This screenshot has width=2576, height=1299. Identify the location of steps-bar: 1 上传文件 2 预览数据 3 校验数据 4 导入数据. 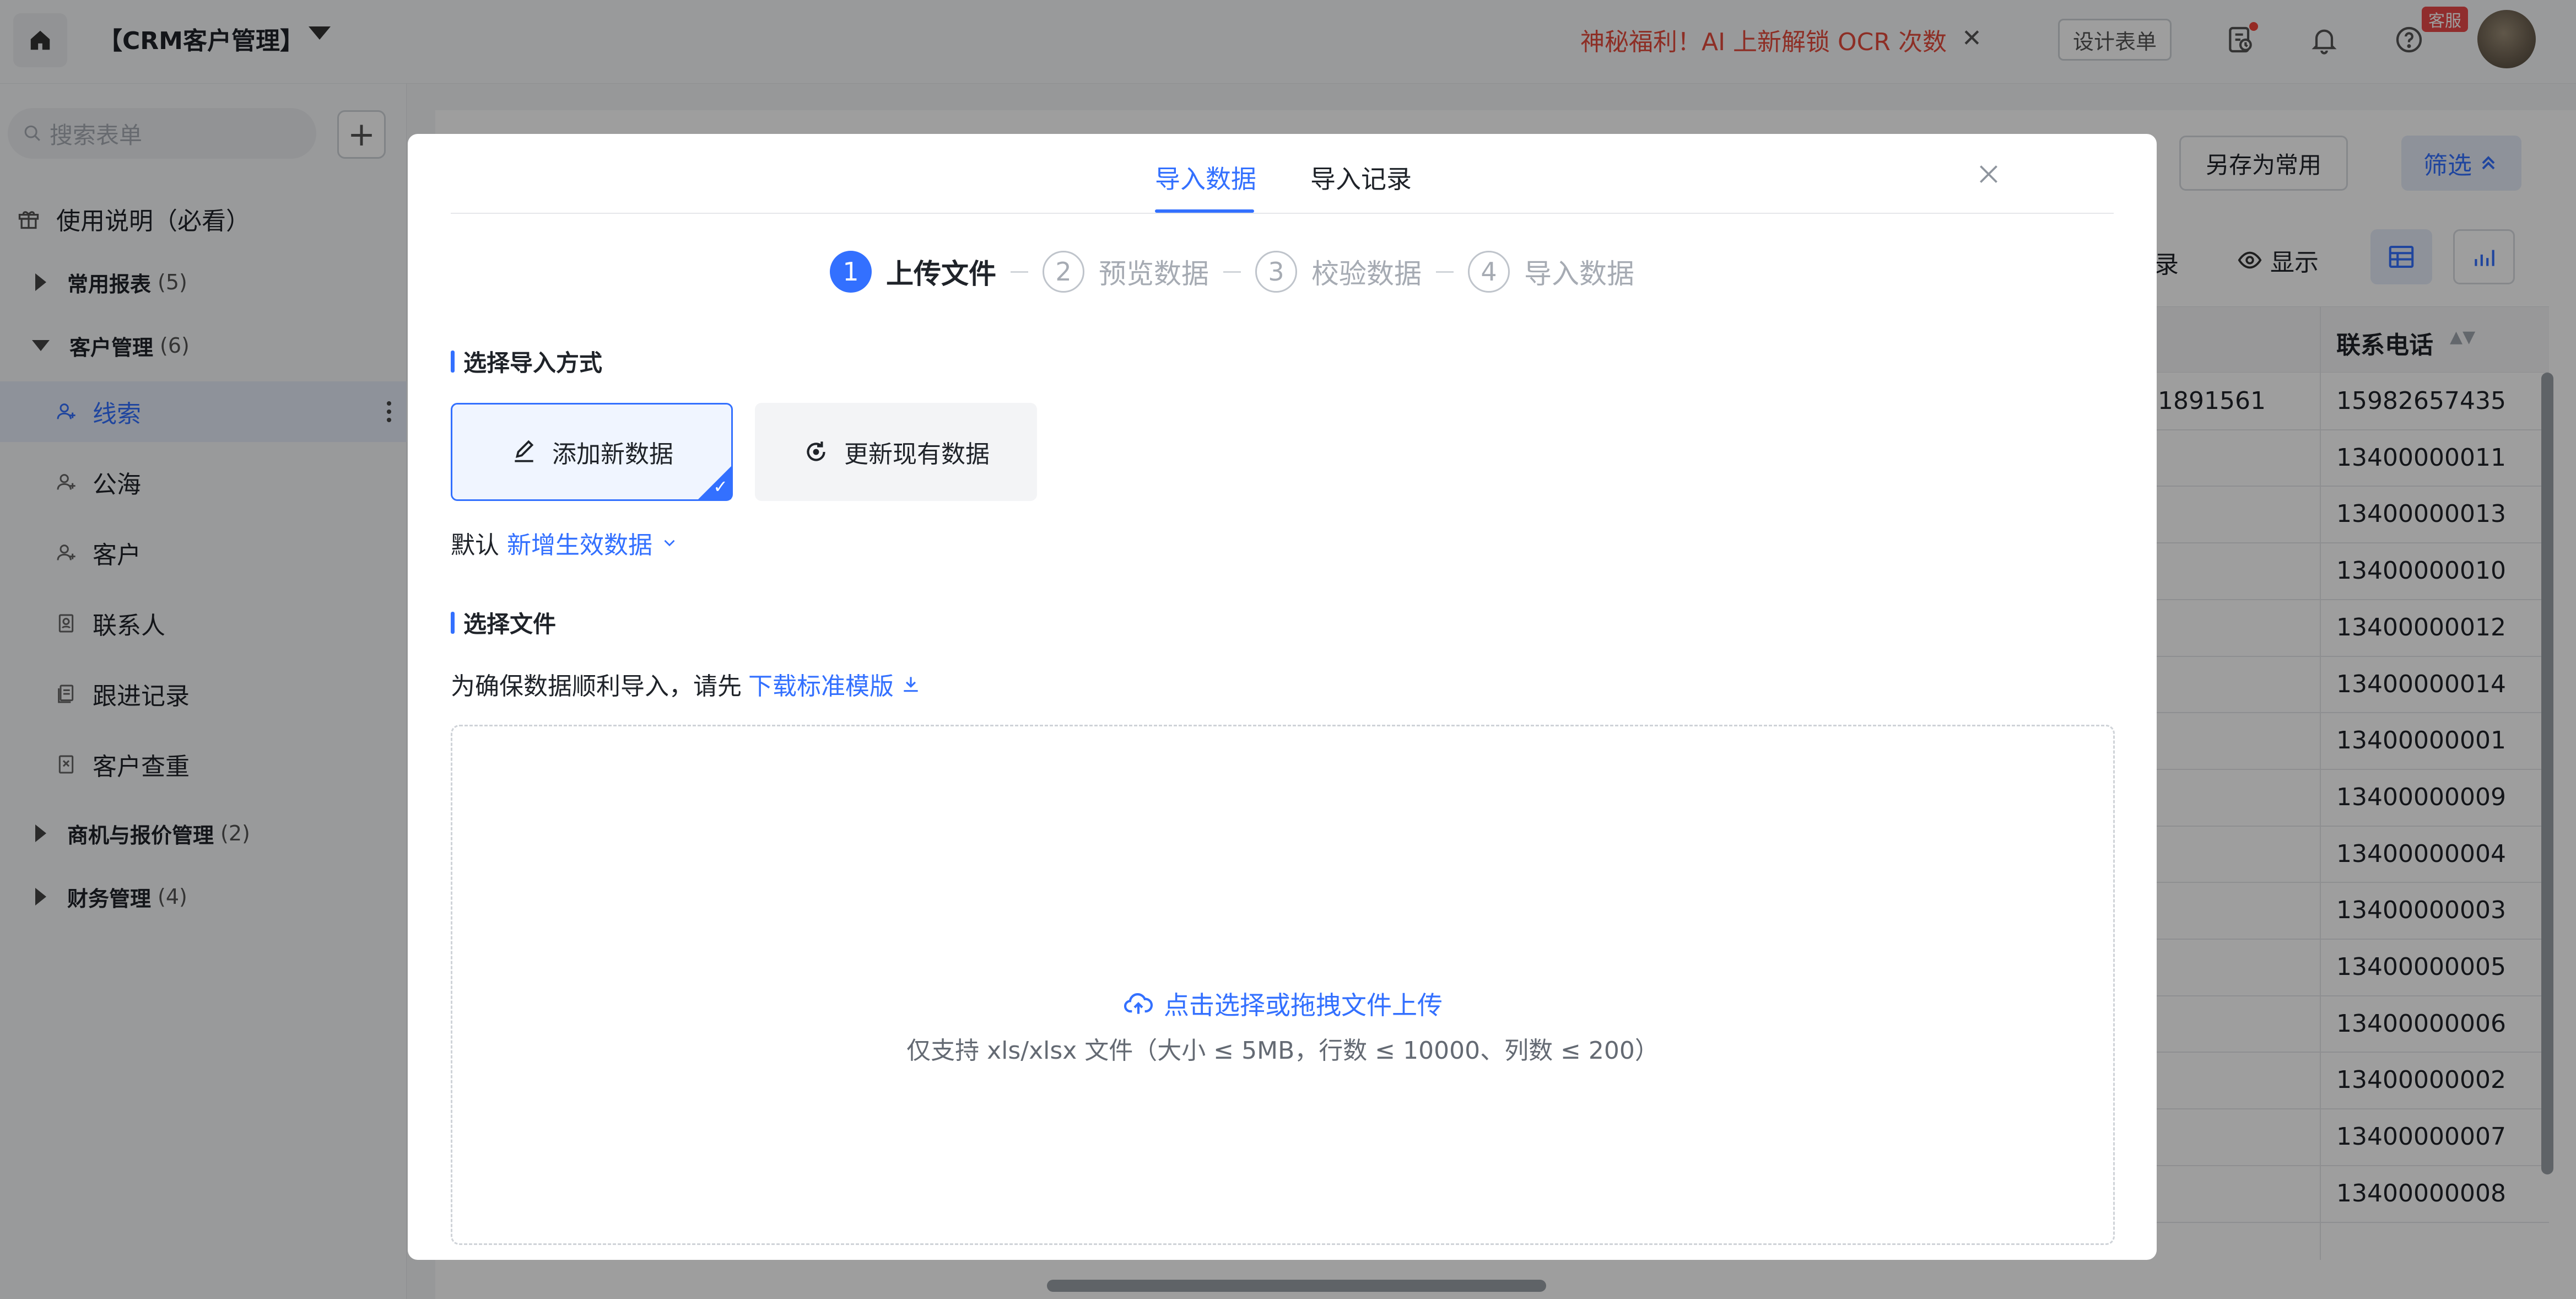
(1232, 272).